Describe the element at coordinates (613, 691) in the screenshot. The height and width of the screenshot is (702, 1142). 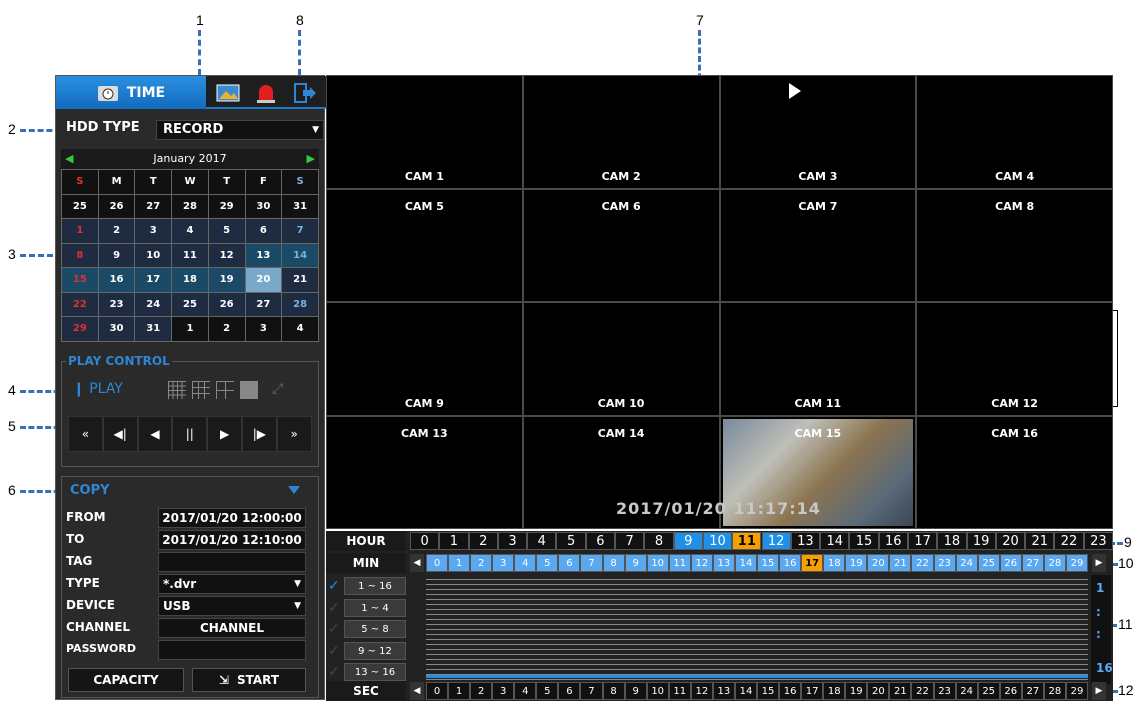
I see `sec-cell: 8` at that location.